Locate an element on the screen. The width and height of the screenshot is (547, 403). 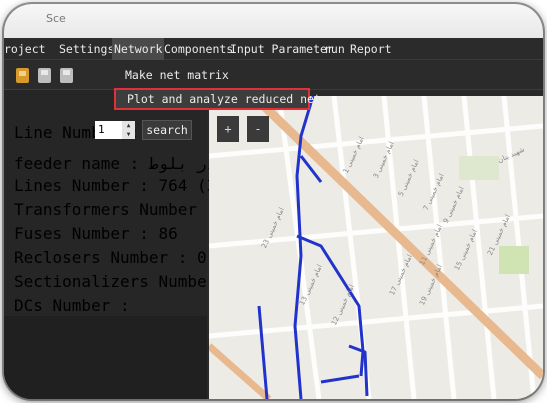
fuses-number: Fuses Number : 86 is located at coordinates (96, 233).